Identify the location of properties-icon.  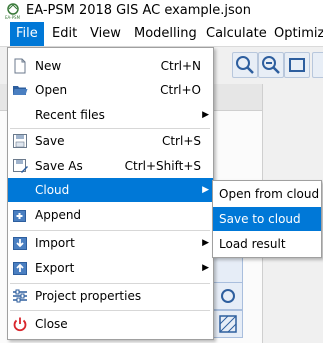
(20, 296).